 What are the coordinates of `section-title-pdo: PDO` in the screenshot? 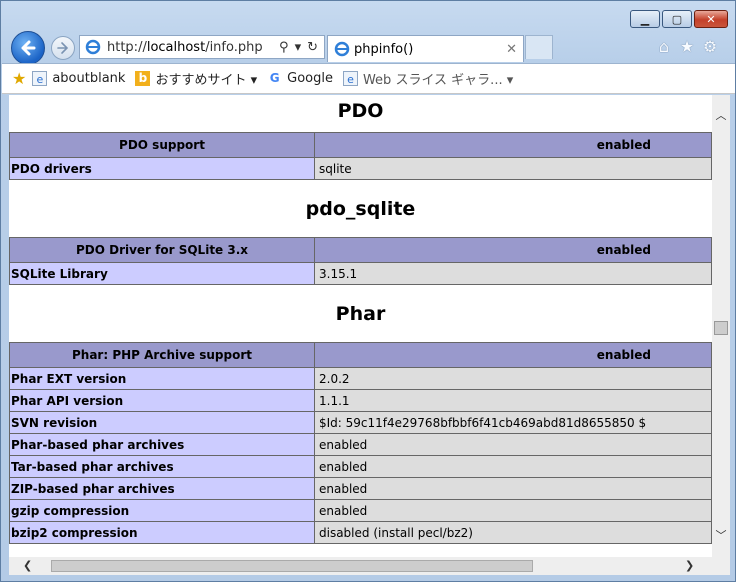 It's located at (360, 110).